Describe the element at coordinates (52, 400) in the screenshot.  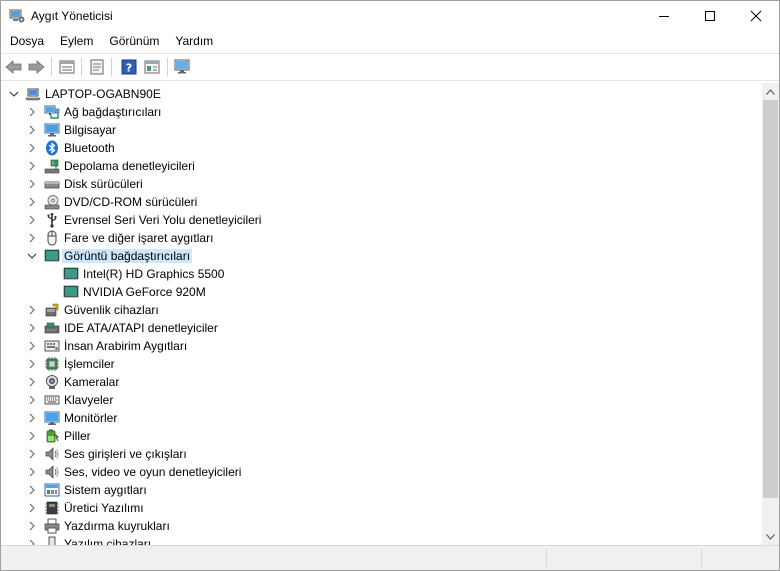
I see `keyboard-icon` at that location.